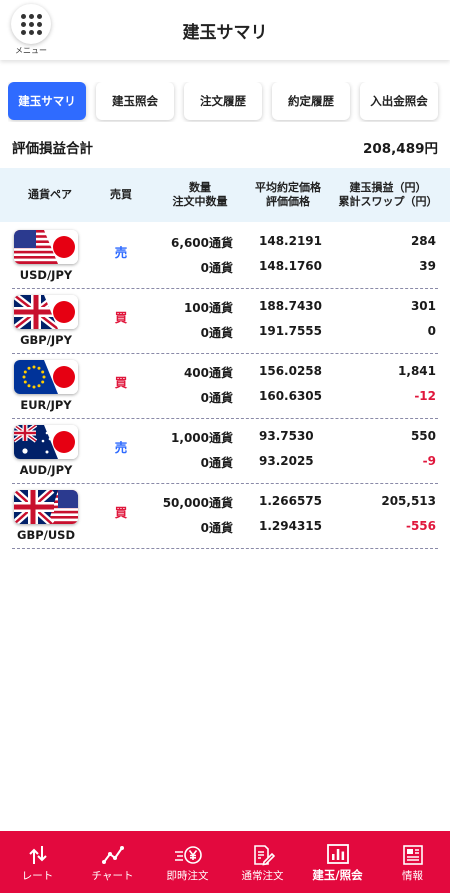 The image size is (450, 893). Describe the element at coordinates (113, 855) in the screenshot. I see `chart-line-icon` at that location.